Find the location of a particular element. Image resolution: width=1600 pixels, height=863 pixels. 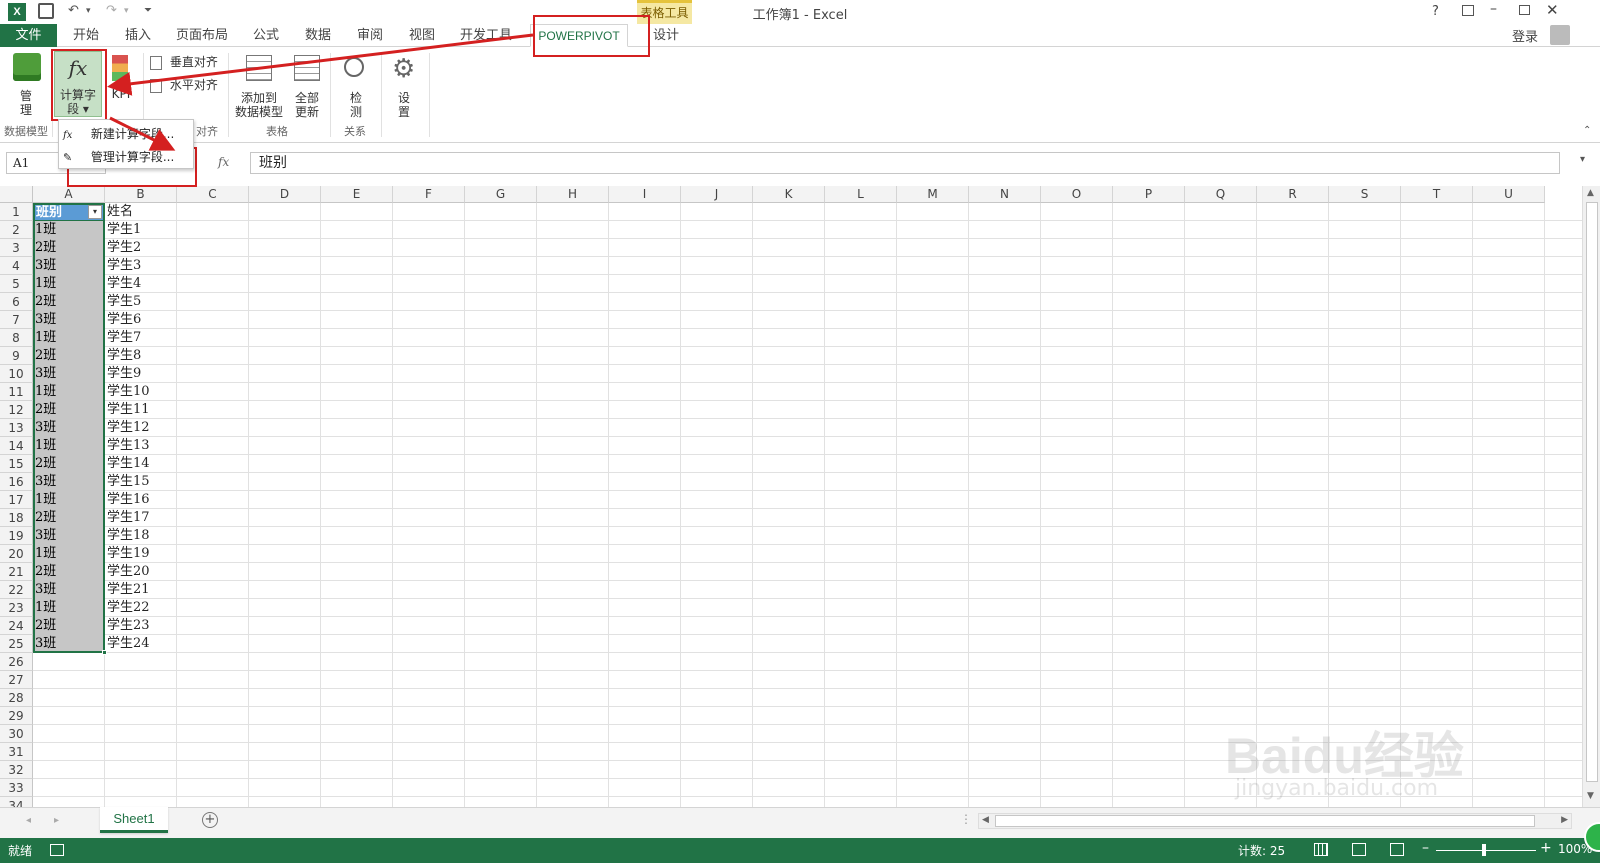

row-header-32: 32 is located at coordinates (16, 770).